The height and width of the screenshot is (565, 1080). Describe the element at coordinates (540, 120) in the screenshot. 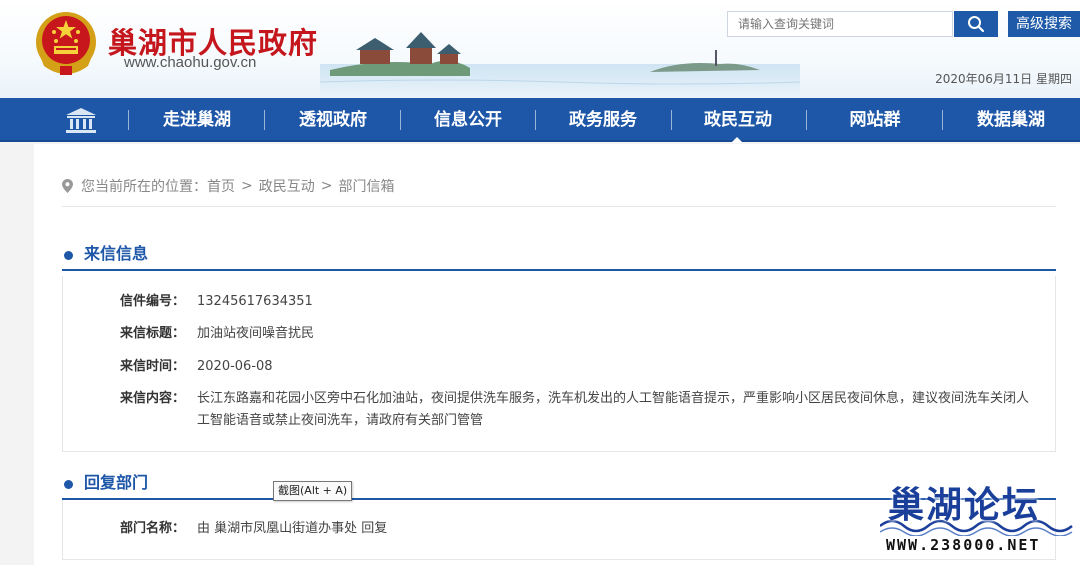

I see `main-navigation: 走进巢湖 透视政府 信息公开 政务服务 政民互动 网站群 数据巢湖` at that location.